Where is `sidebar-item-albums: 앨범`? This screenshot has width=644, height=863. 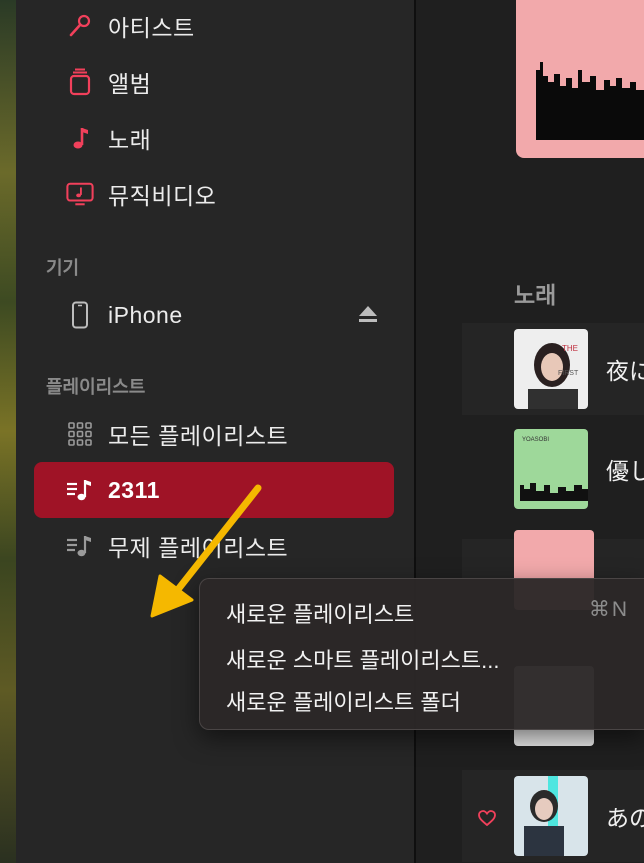
sidebar-item-albums: 앨범 is located at coordinates (214, 82).